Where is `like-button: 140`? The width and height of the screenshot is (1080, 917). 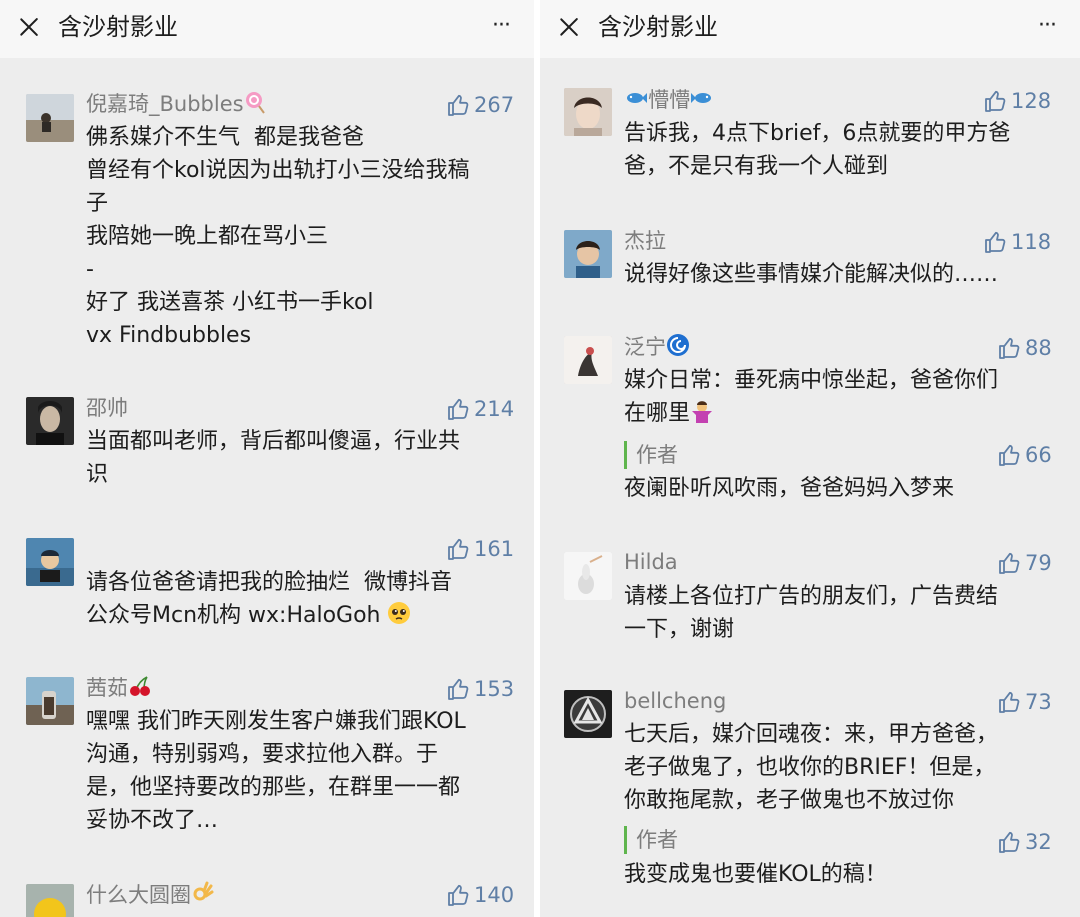 like-button: 140 is located at coordinates (480, 895).